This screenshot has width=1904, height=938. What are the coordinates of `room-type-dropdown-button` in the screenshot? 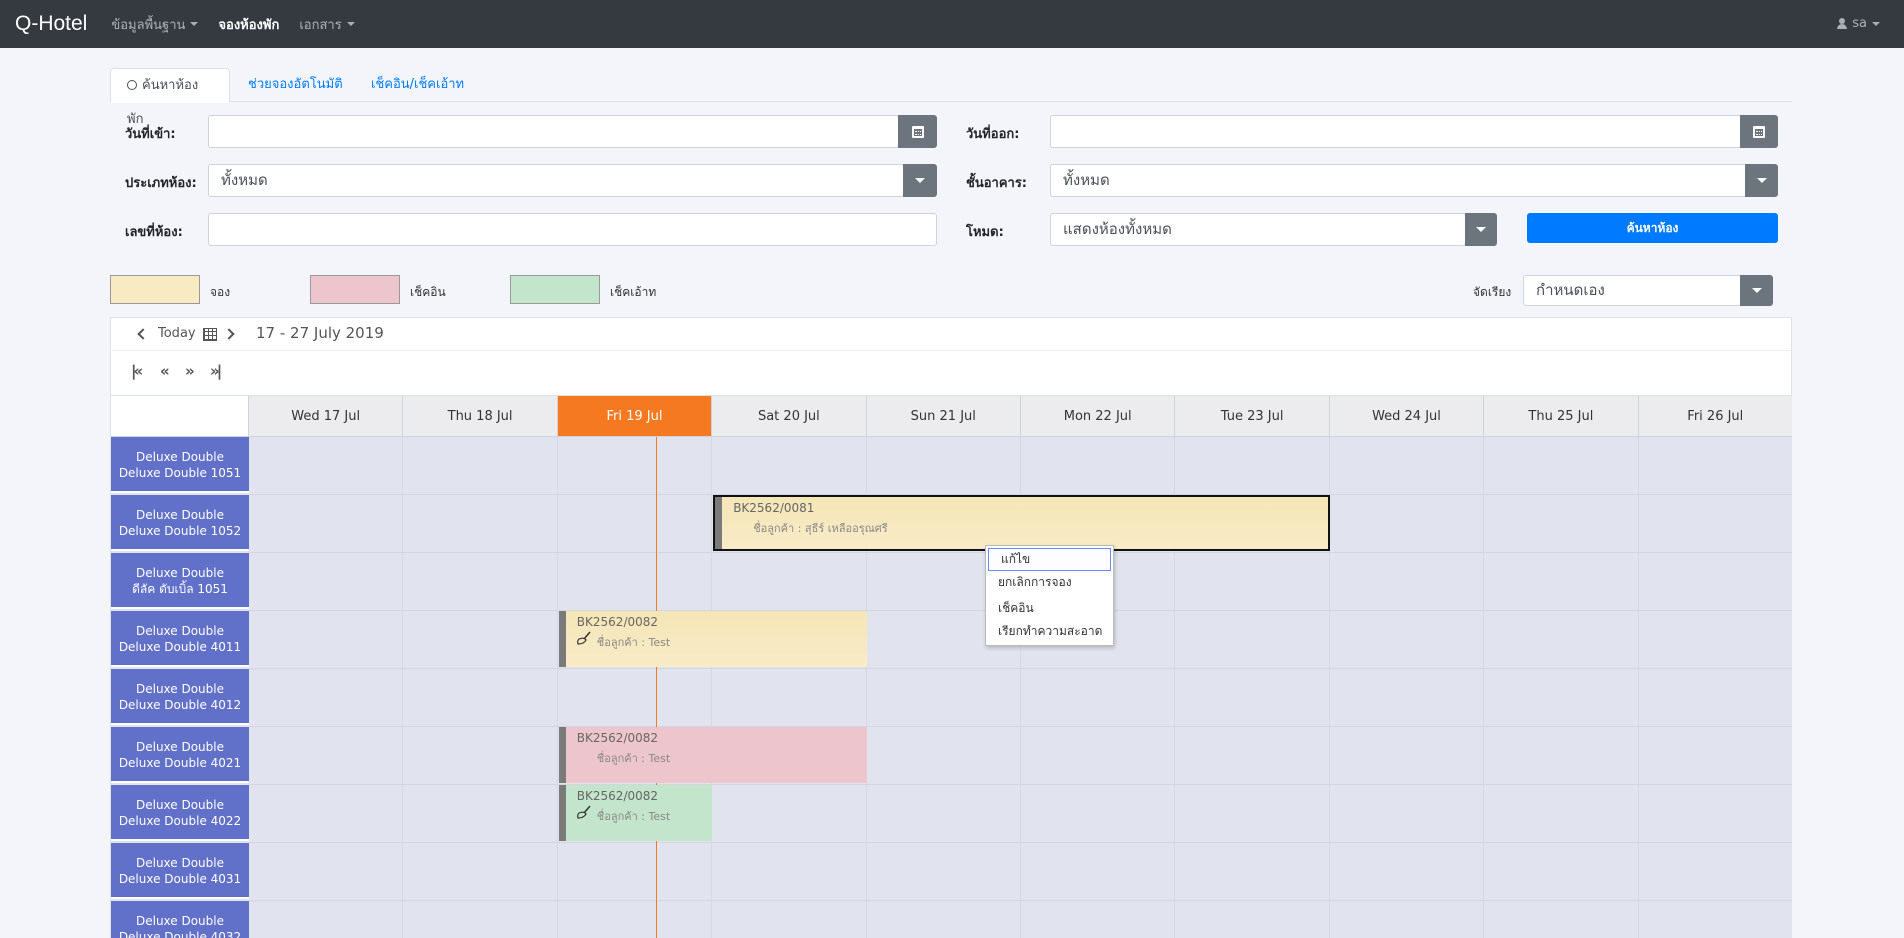 It's located at (920, 180).